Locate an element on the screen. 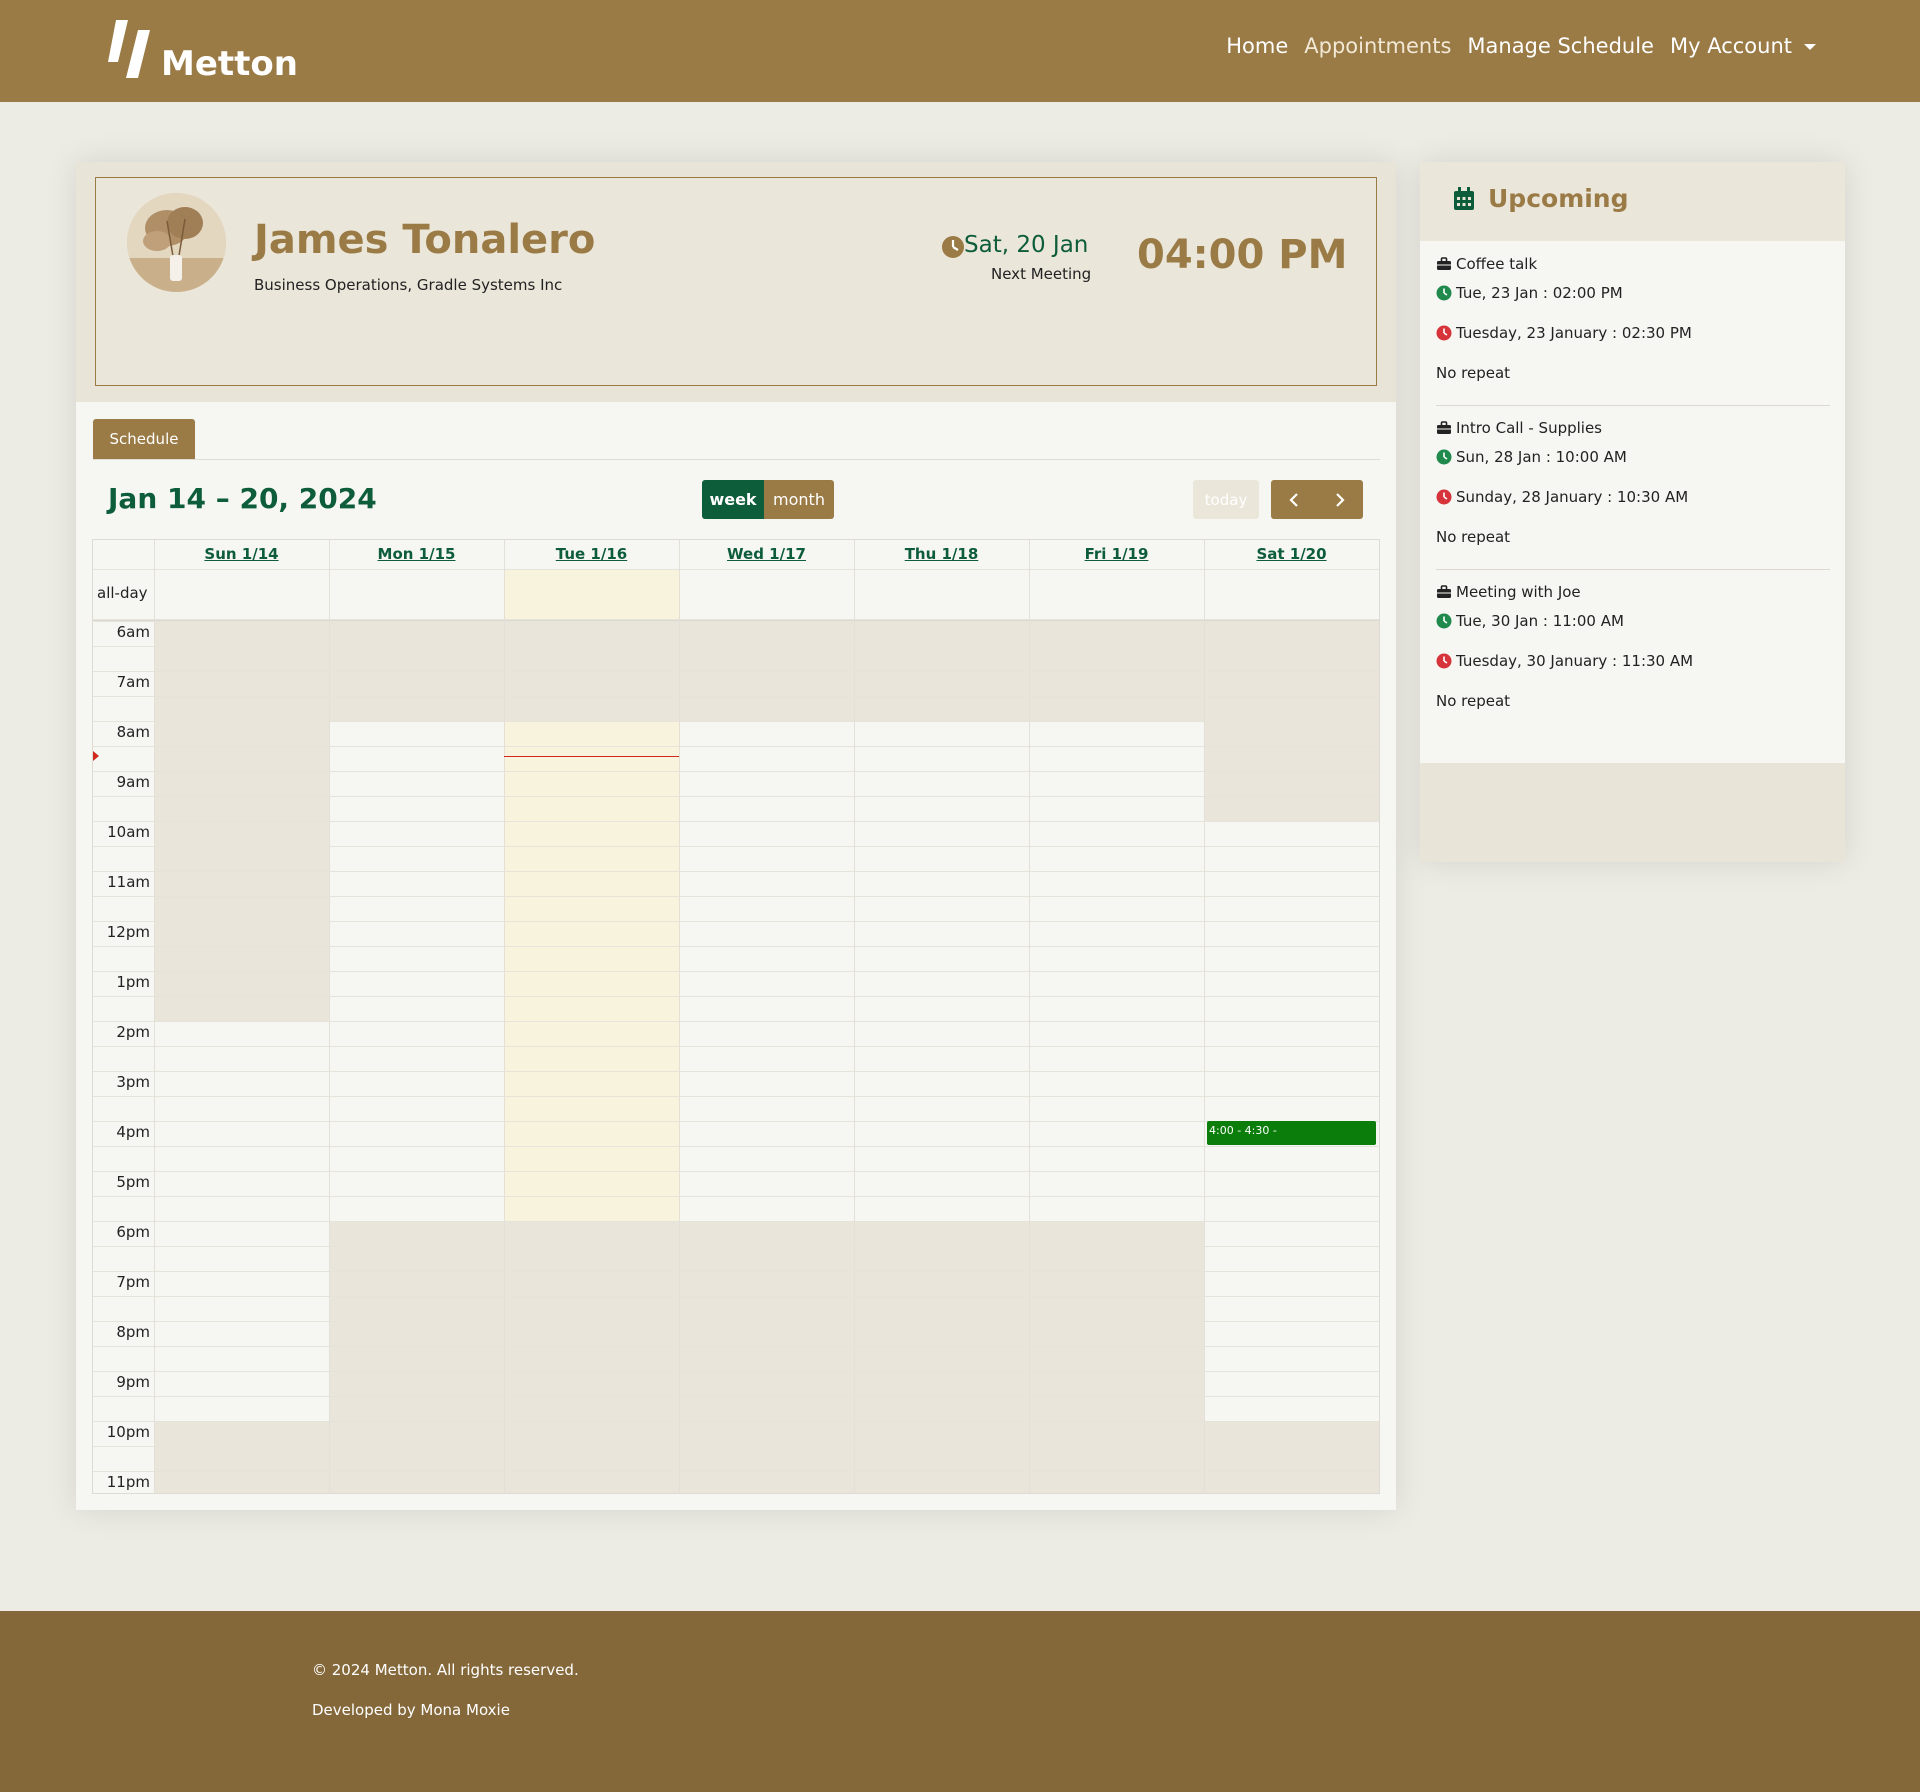 This screenshot has width=1920, height=1792. day-header: Thu 1/18 is located at coordinates (941, 555).